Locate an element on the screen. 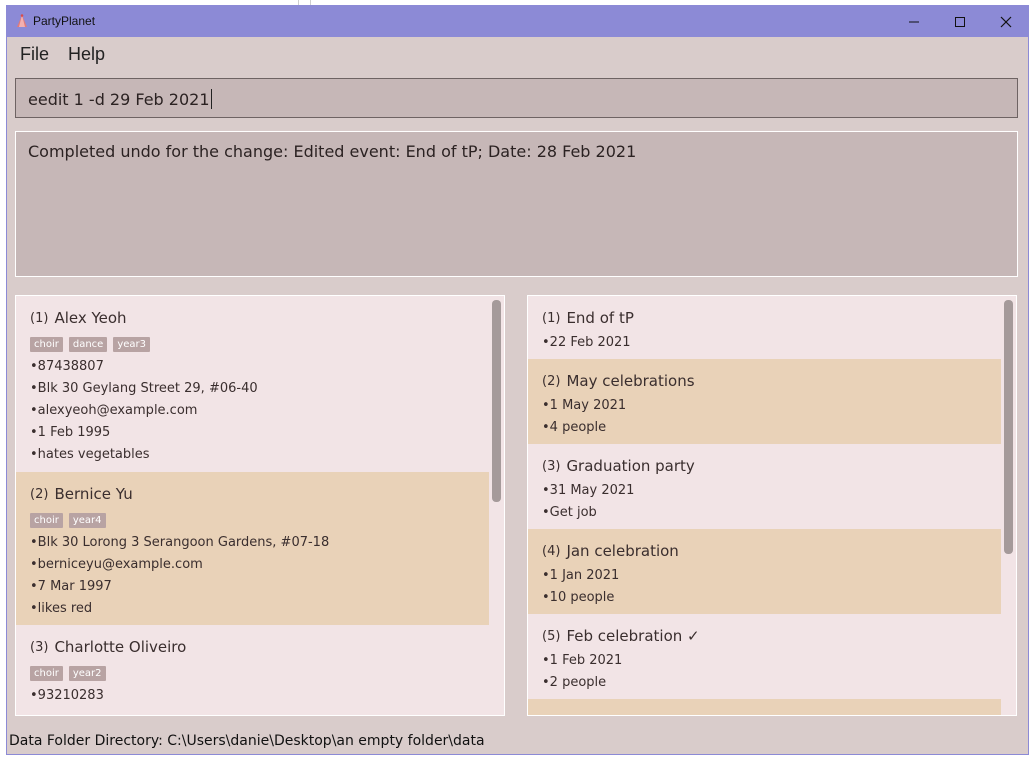  person-index: (2) is located at coordinates (39, 494).